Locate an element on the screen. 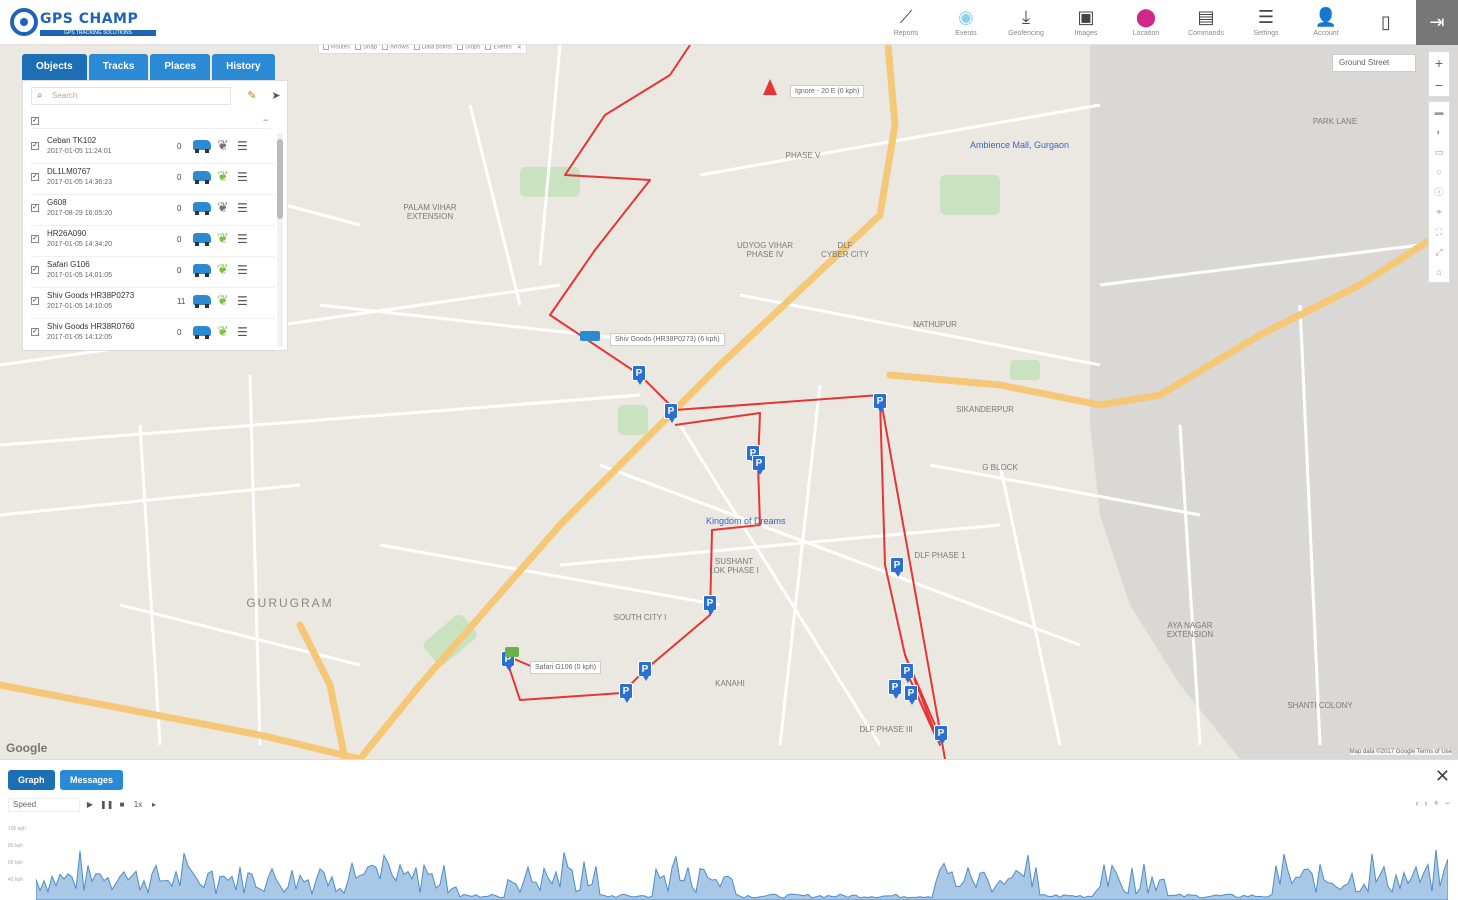 The image size is (1458, 900). pin-icon: ⌖ is located at coordinates (1439, 212).